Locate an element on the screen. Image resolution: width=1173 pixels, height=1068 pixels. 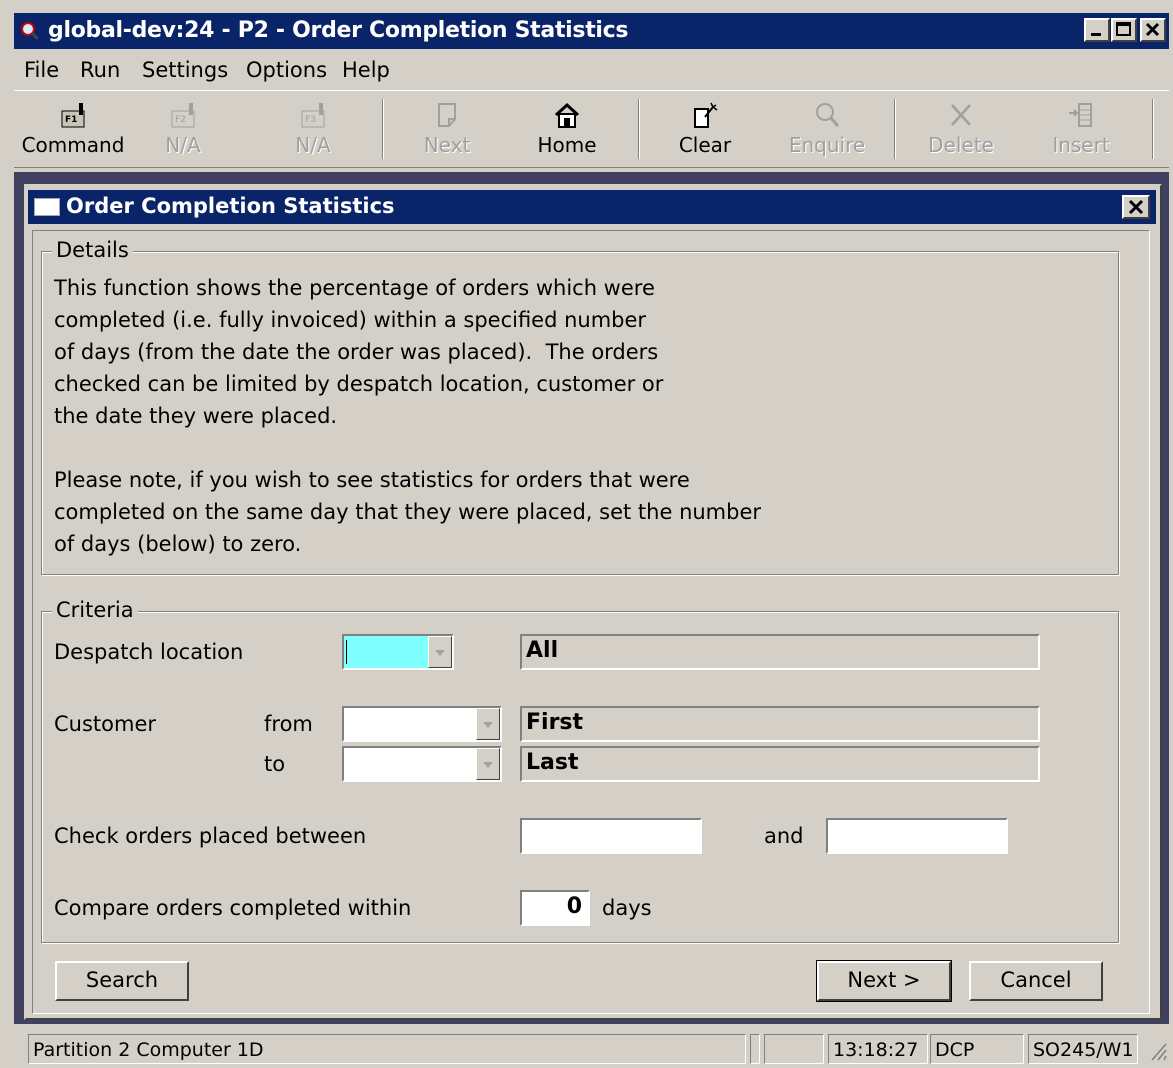
status-time: 13:18:27 is located at coordinates (878, 1049).